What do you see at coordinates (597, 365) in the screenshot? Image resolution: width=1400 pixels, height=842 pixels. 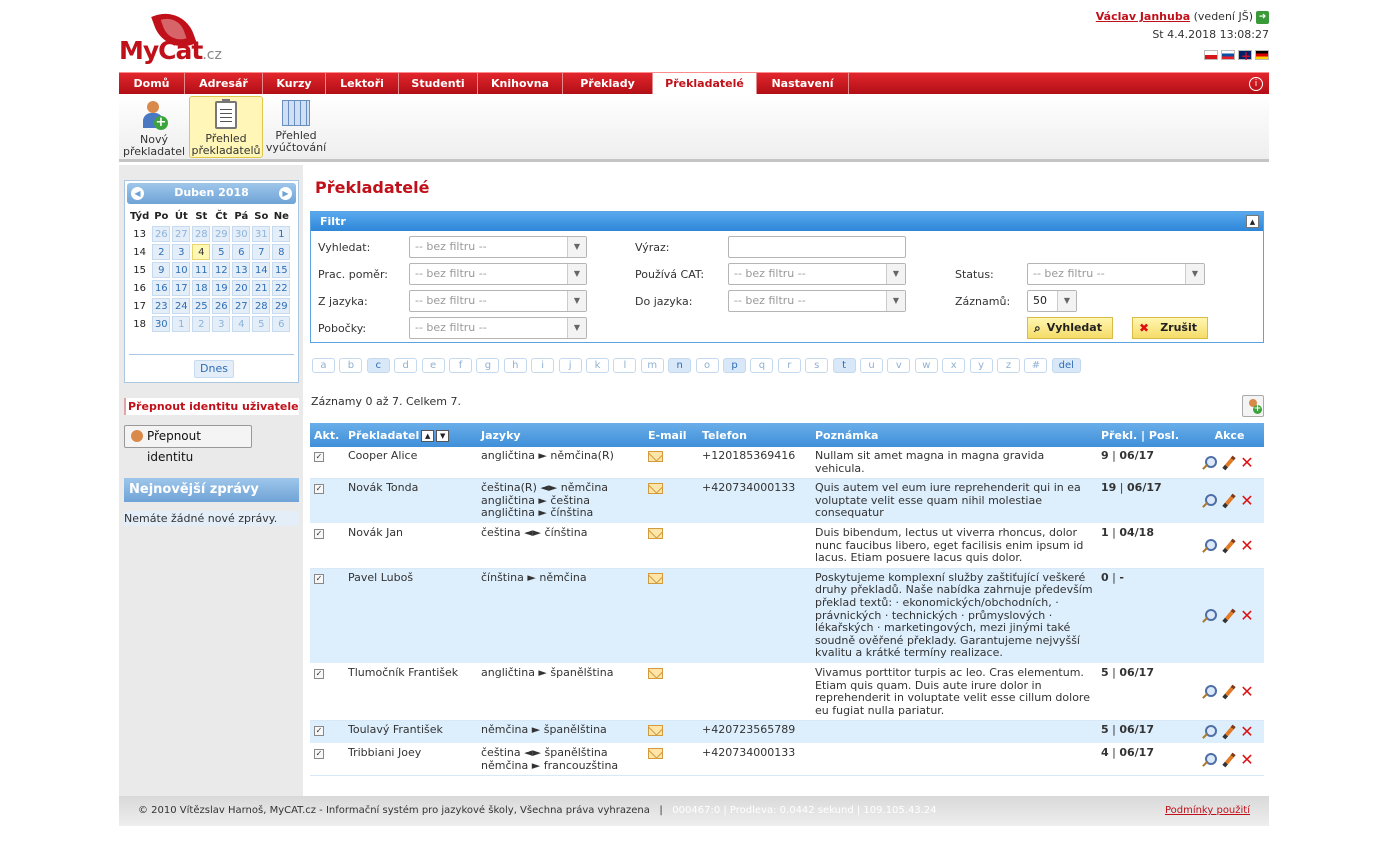 I see `letter-filter-k: k` at bounding box center [597, 365].